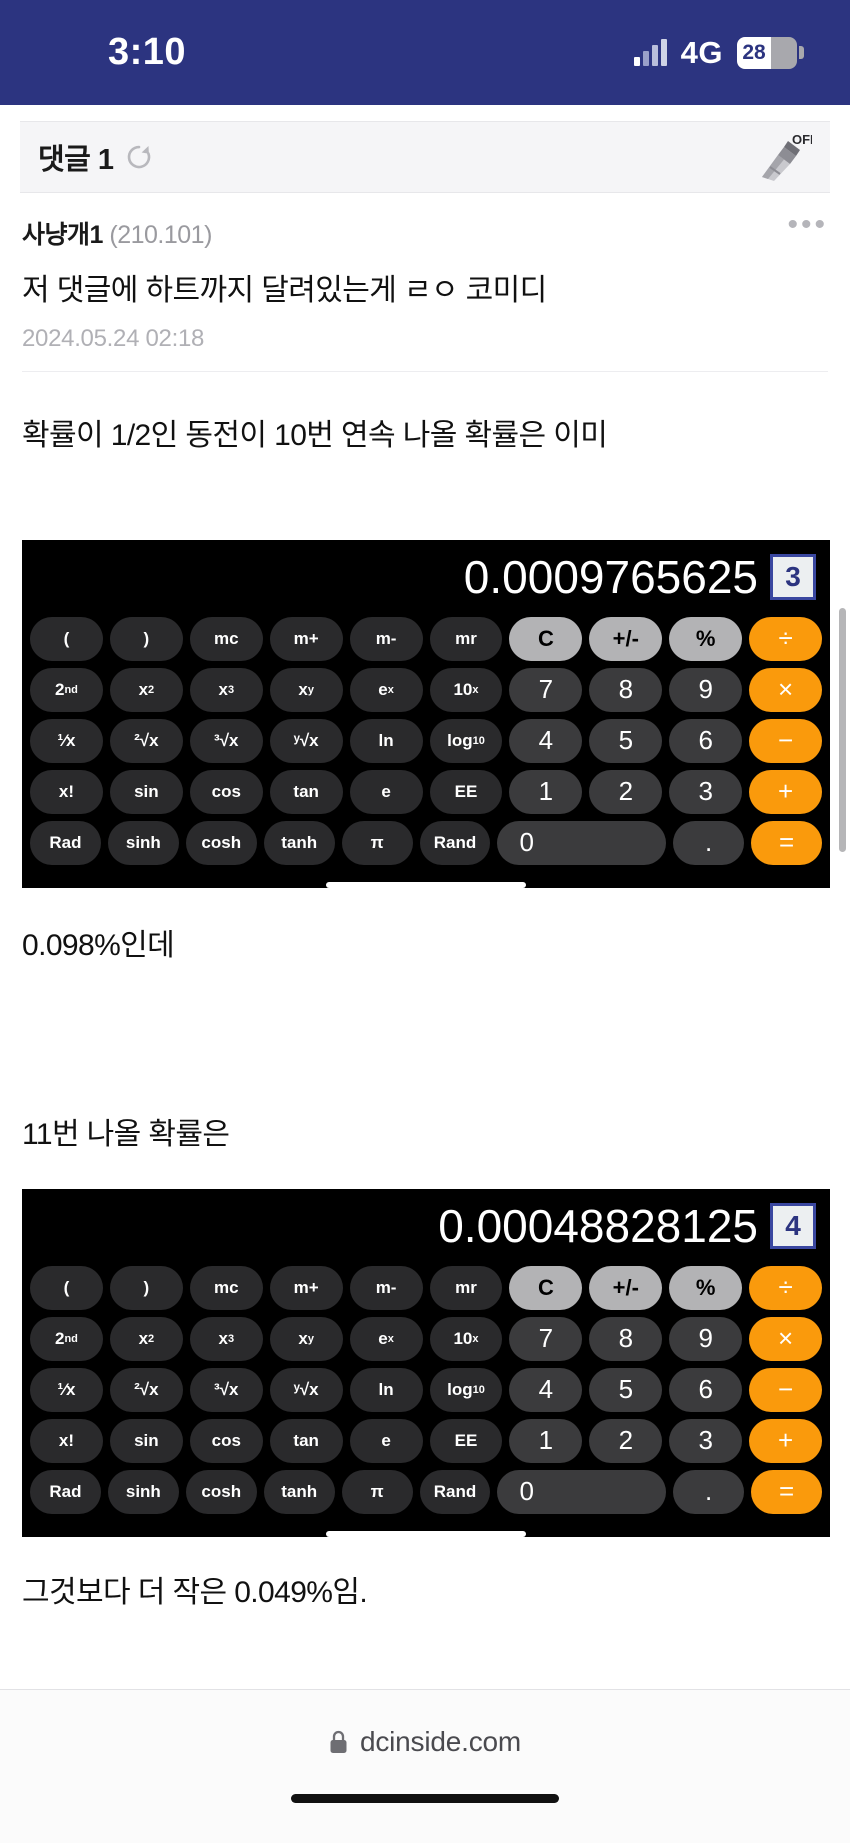  What do you see at coordinates (425, 1742) in the screenshot?
I see `address-bar: dcinside.com` at bounding box center [425, 1742].